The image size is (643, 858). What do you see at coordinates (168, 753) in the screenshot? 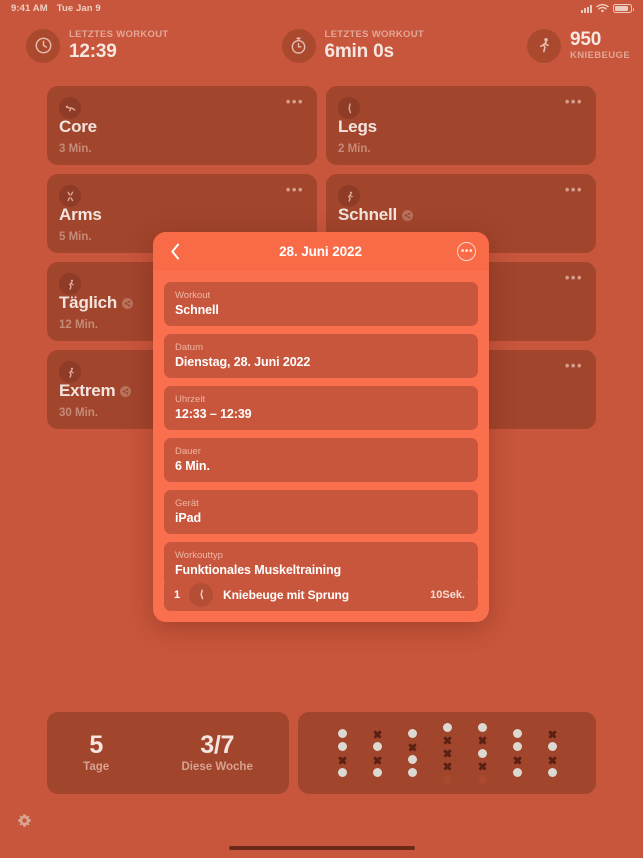
I see `streak-panel: 5 Tage 3/7 Diese Woche` at bounding box center [168, 753].